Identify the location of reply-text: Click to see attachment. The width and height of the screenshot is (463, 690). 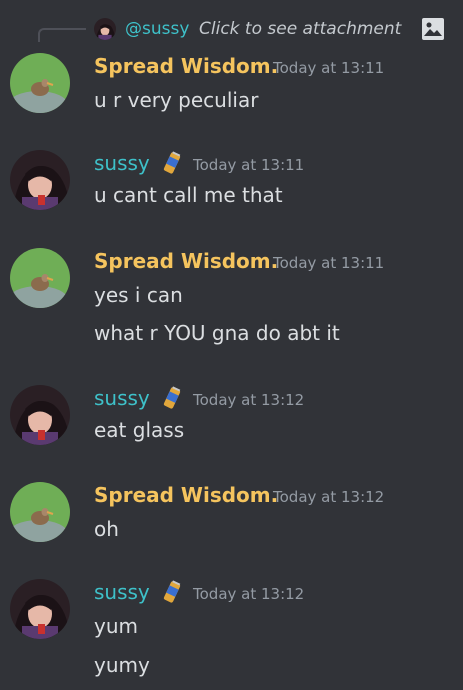
(300, 29).